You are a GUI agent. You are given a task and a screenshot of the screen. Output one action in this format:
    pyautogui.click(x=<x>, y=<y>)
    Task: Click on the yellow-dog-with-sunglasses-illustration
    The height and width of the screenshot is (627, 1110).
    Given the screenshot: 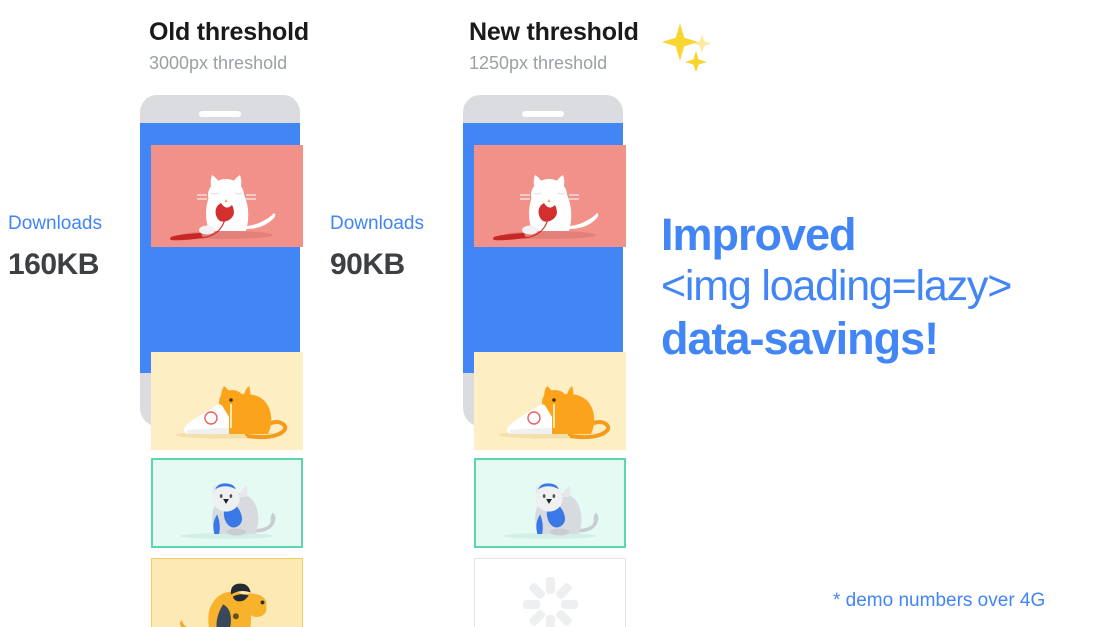 What is the action you would take?
    pyautogui.click(x=223, y=605)
    